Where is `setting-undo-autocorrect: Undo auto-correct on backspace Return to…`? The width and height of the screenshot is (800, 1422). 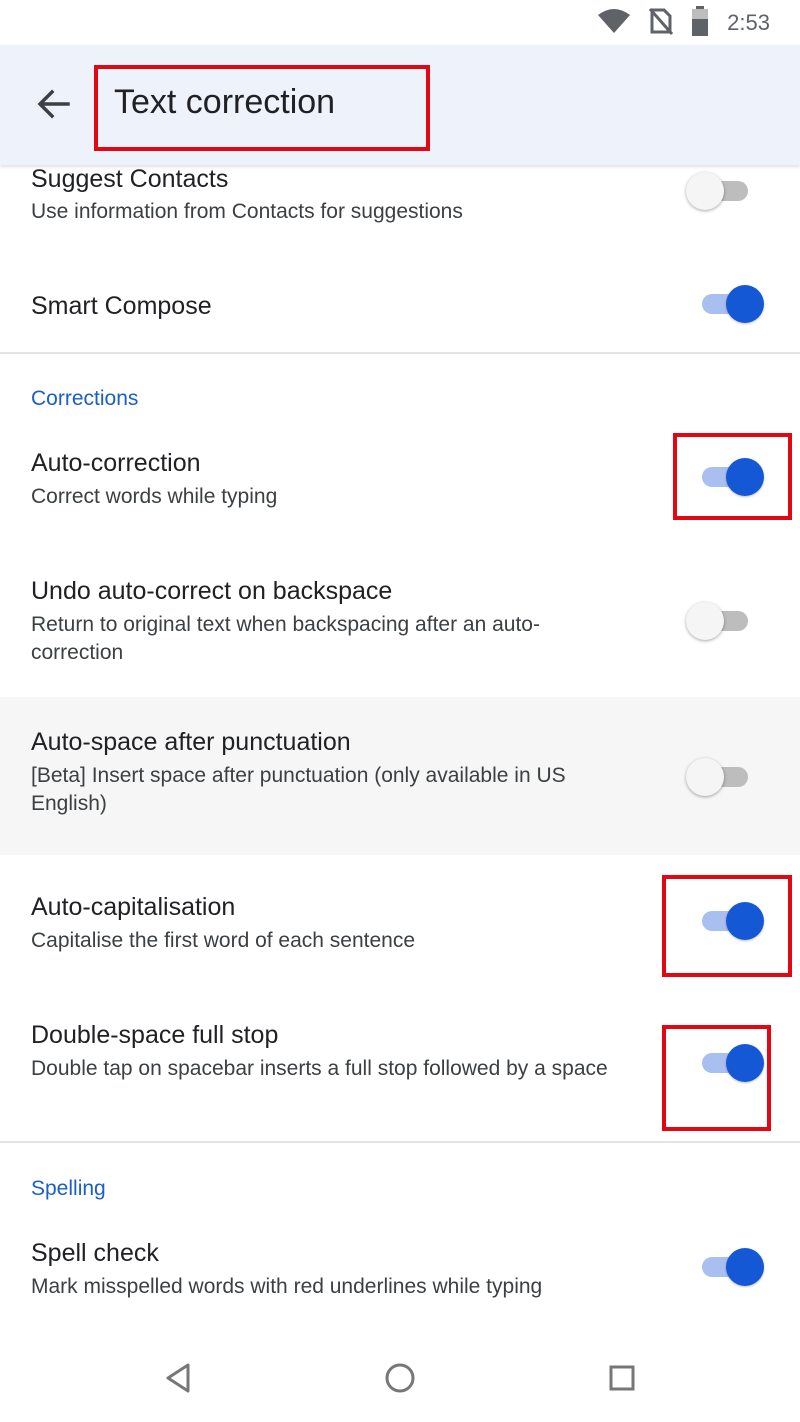 setting-undo-autocorrect: Undo auto-correct on backspace Return to… is located at coordinates (400, 623).